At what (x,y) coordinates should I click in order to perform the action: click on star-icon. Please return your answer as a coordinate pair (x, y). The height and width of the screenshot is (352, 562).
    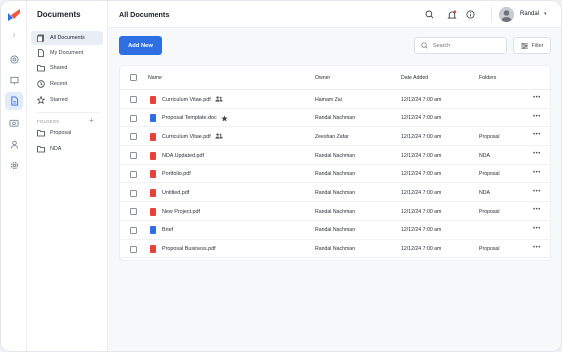
    Looking at the image, I should click on (41, 100).